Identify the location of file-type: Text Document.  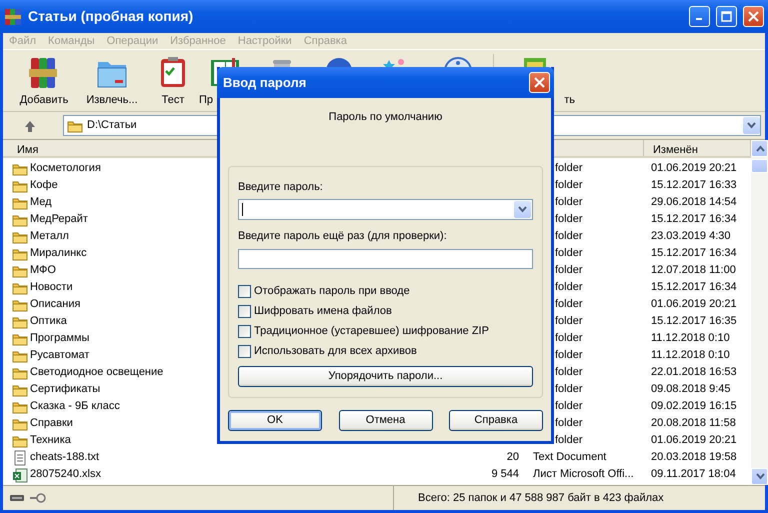
(569, 457).